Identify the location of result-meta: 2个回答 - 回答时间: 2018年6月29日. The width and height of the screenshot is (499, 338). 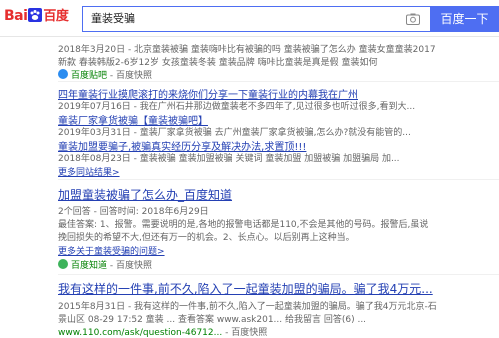
(133, 212).